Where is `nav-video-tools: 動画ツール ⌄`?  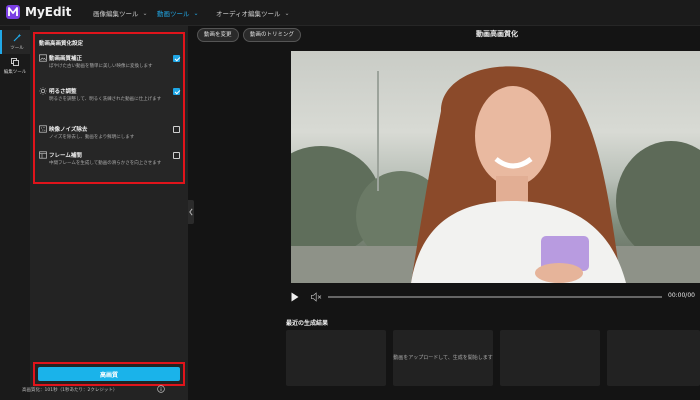 nav-video-tools: 動画ツール ⌄ is located at coordinates (178, 13).